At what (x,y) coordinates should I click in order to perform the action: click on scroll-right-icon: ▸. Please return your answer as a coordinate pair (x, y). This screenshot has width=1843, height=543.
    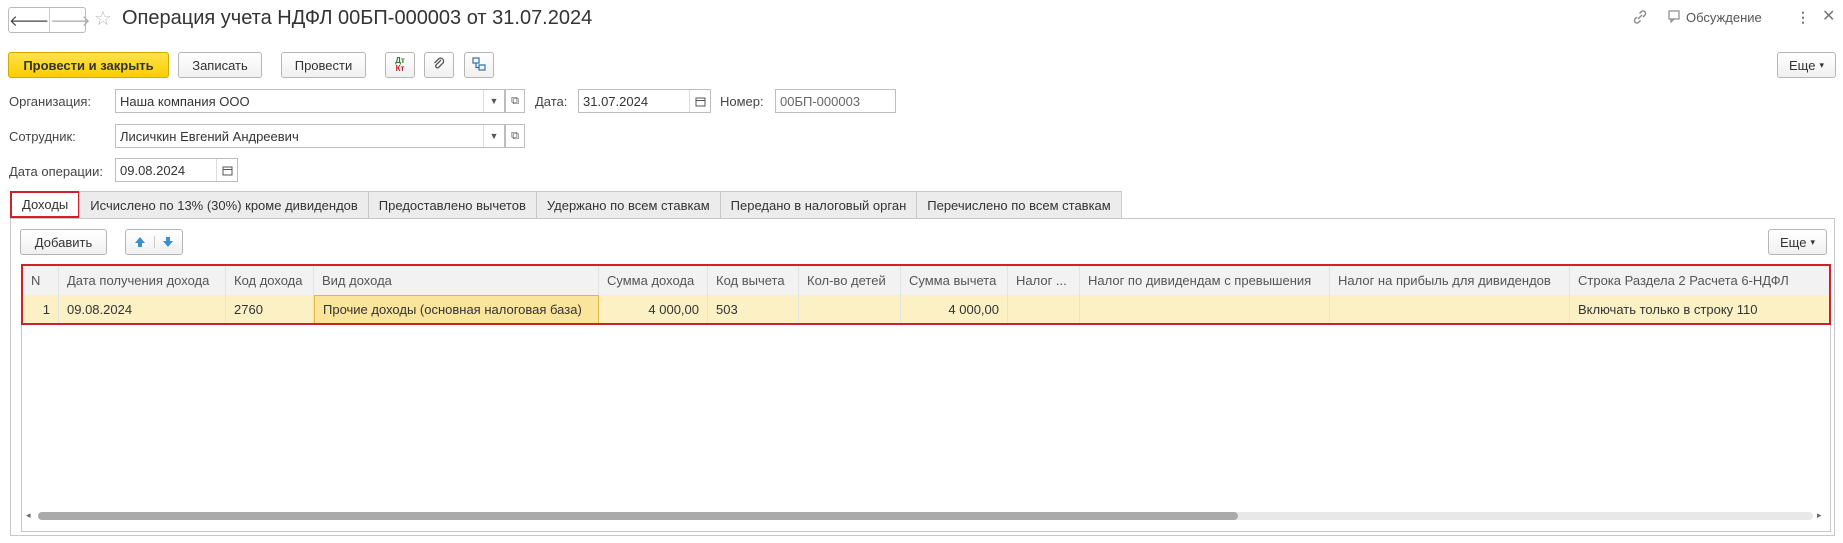
    Looking at the image, I should click on (1819, 515).